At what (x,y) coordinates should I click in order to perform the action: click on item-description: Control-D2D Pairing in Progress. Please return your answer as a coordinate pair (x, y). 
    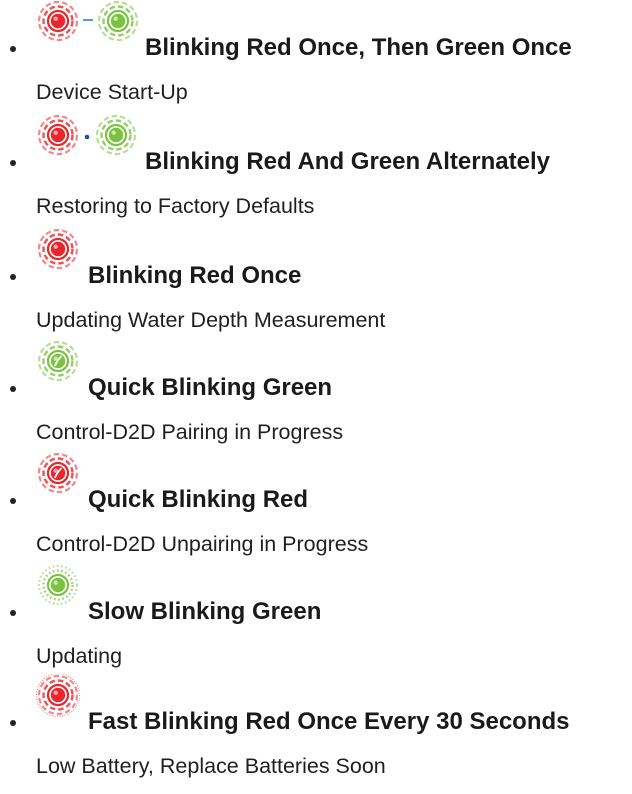
    Looking at the image, I should click on (190, 432).